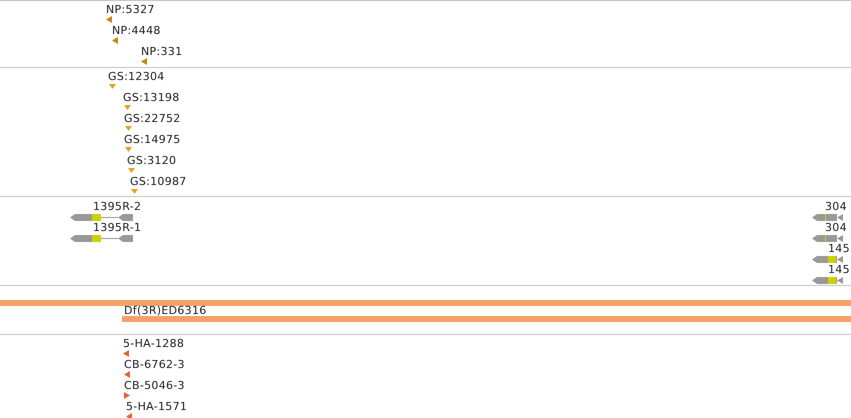  I want to click on feature-label: GS:3120, so click(151, 160).